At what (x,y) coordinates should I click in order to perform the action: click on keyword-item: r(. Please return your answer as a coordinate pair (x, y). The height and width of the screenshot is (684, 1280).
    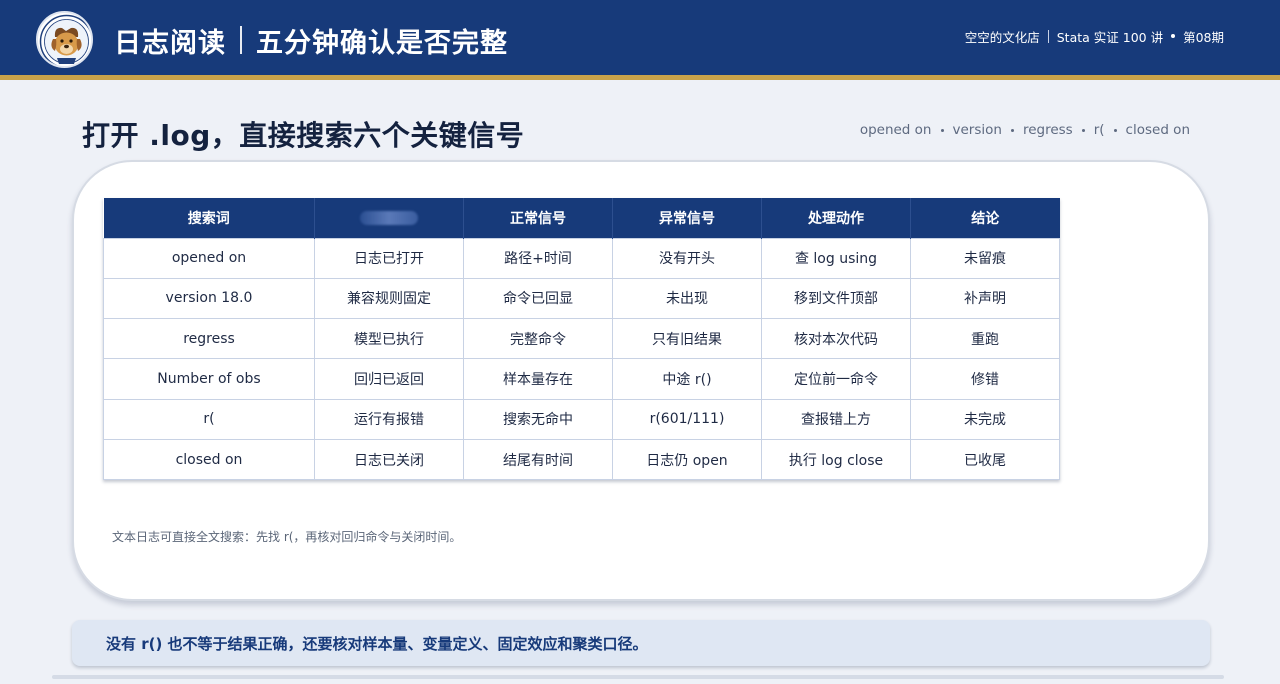
    Looking at the image, I should click on (1099, 130).